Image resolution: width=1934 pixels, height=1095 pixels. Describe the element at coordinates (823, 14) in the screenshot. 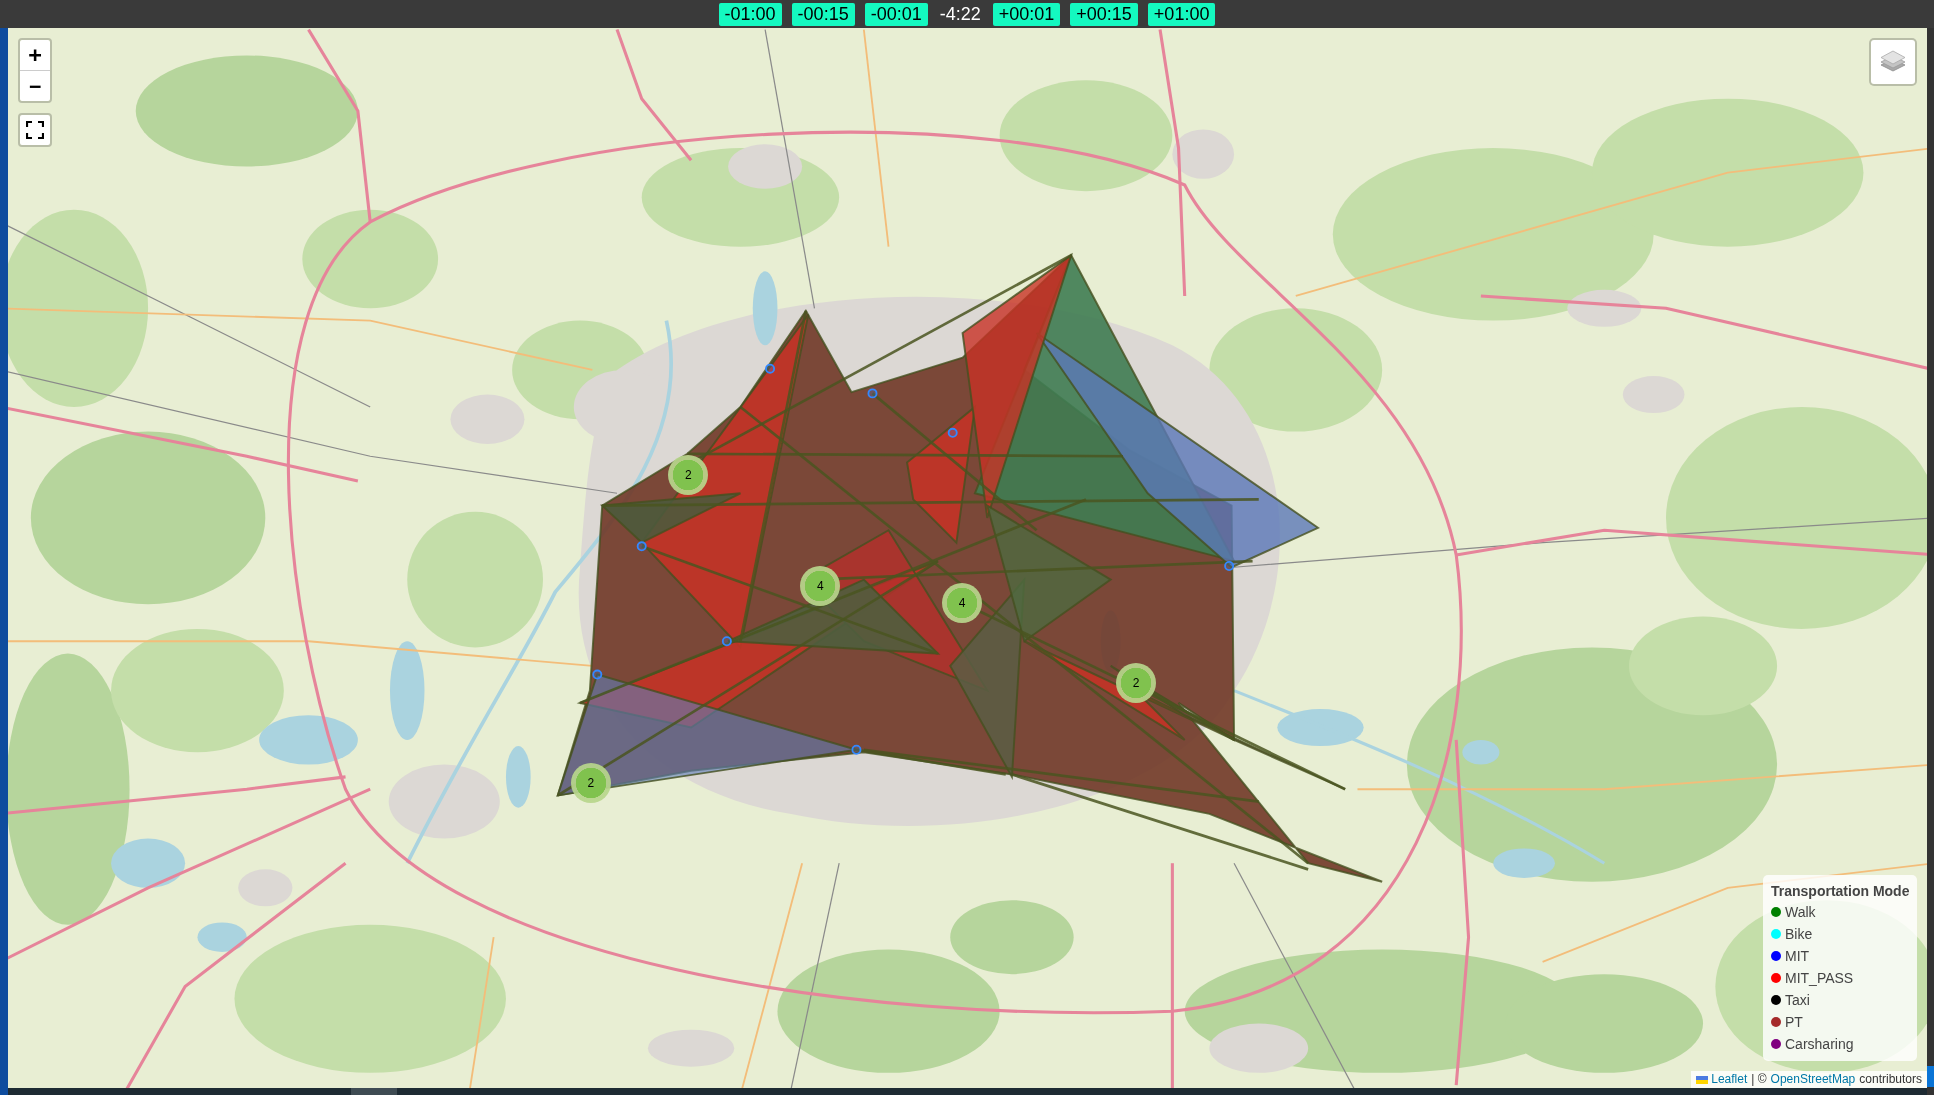

I see `time-step-button: -00:15` at that location.